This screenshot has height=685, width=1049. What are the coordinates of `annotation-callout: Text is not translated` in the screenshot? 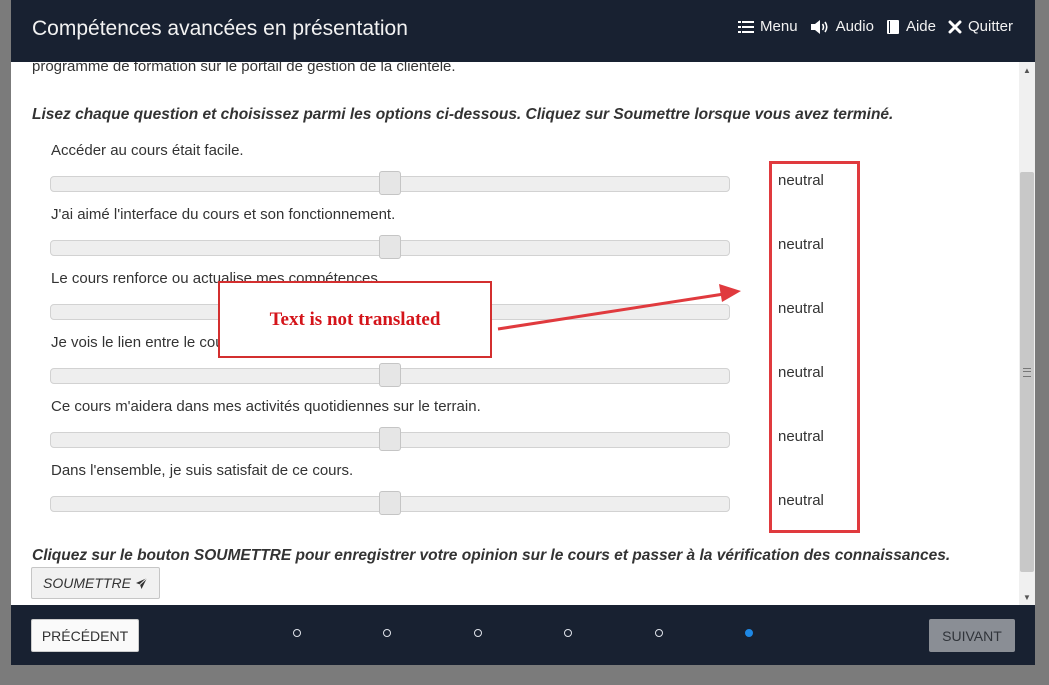 It's located at (355, 319).